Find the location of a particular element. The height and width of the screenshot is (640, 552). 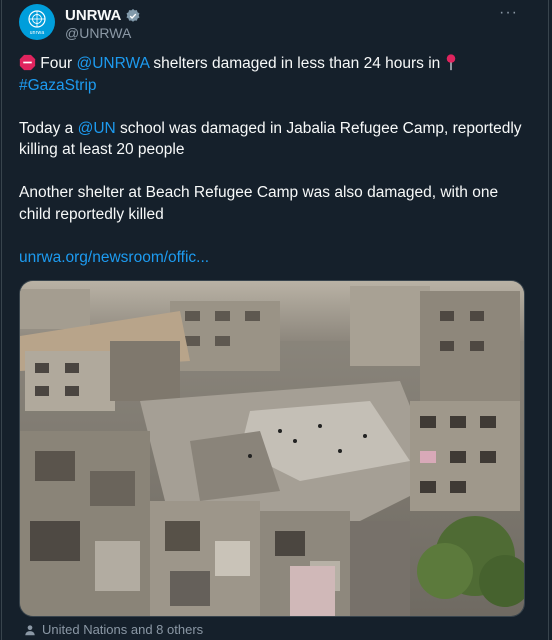

text-segment: Today a is located at coordinates (48, 128).